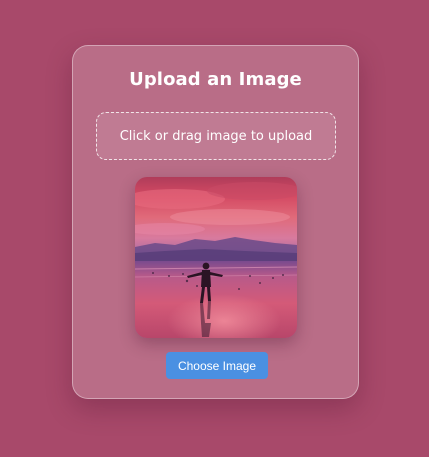  I want to click on sunset-beach-photo, so click(216, 257).